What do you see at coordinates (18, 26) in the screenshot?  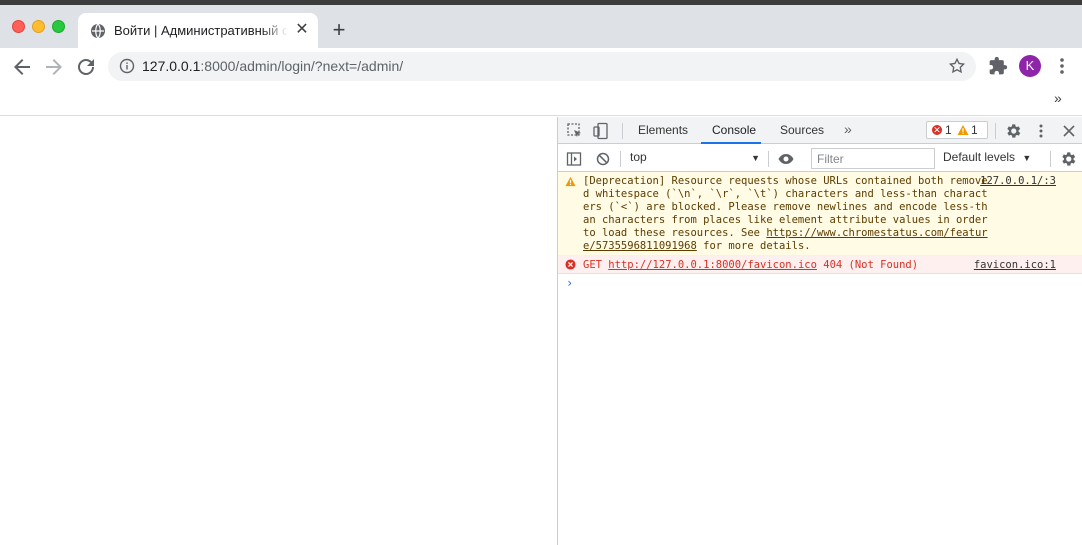 I see `window-close-button` at bounding box center [18, 26].